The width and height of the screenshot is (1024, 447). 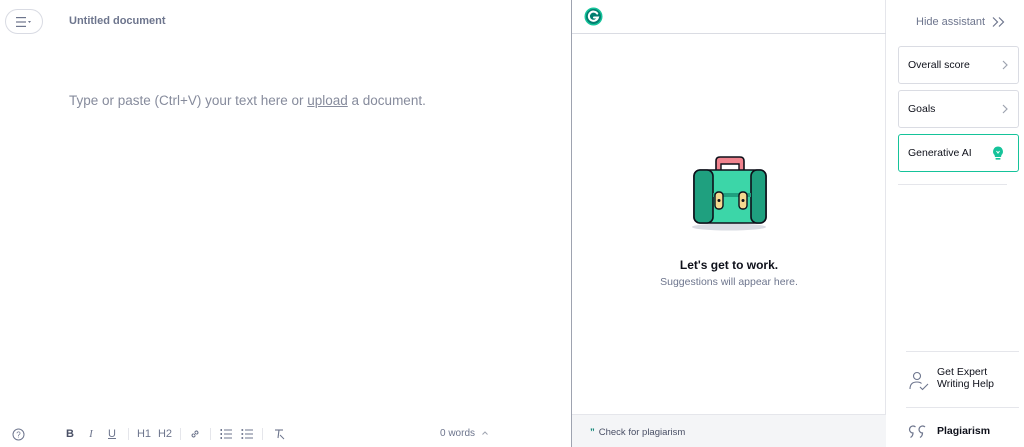 I want to click on goals-label: Goals, so click(x=922, y=109).